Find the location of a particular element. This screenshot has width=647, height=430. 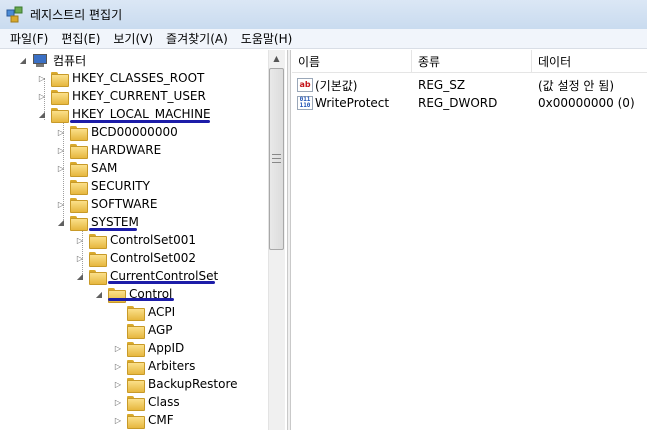

column-header-name: 이름 is located at coordinates (352, 61).